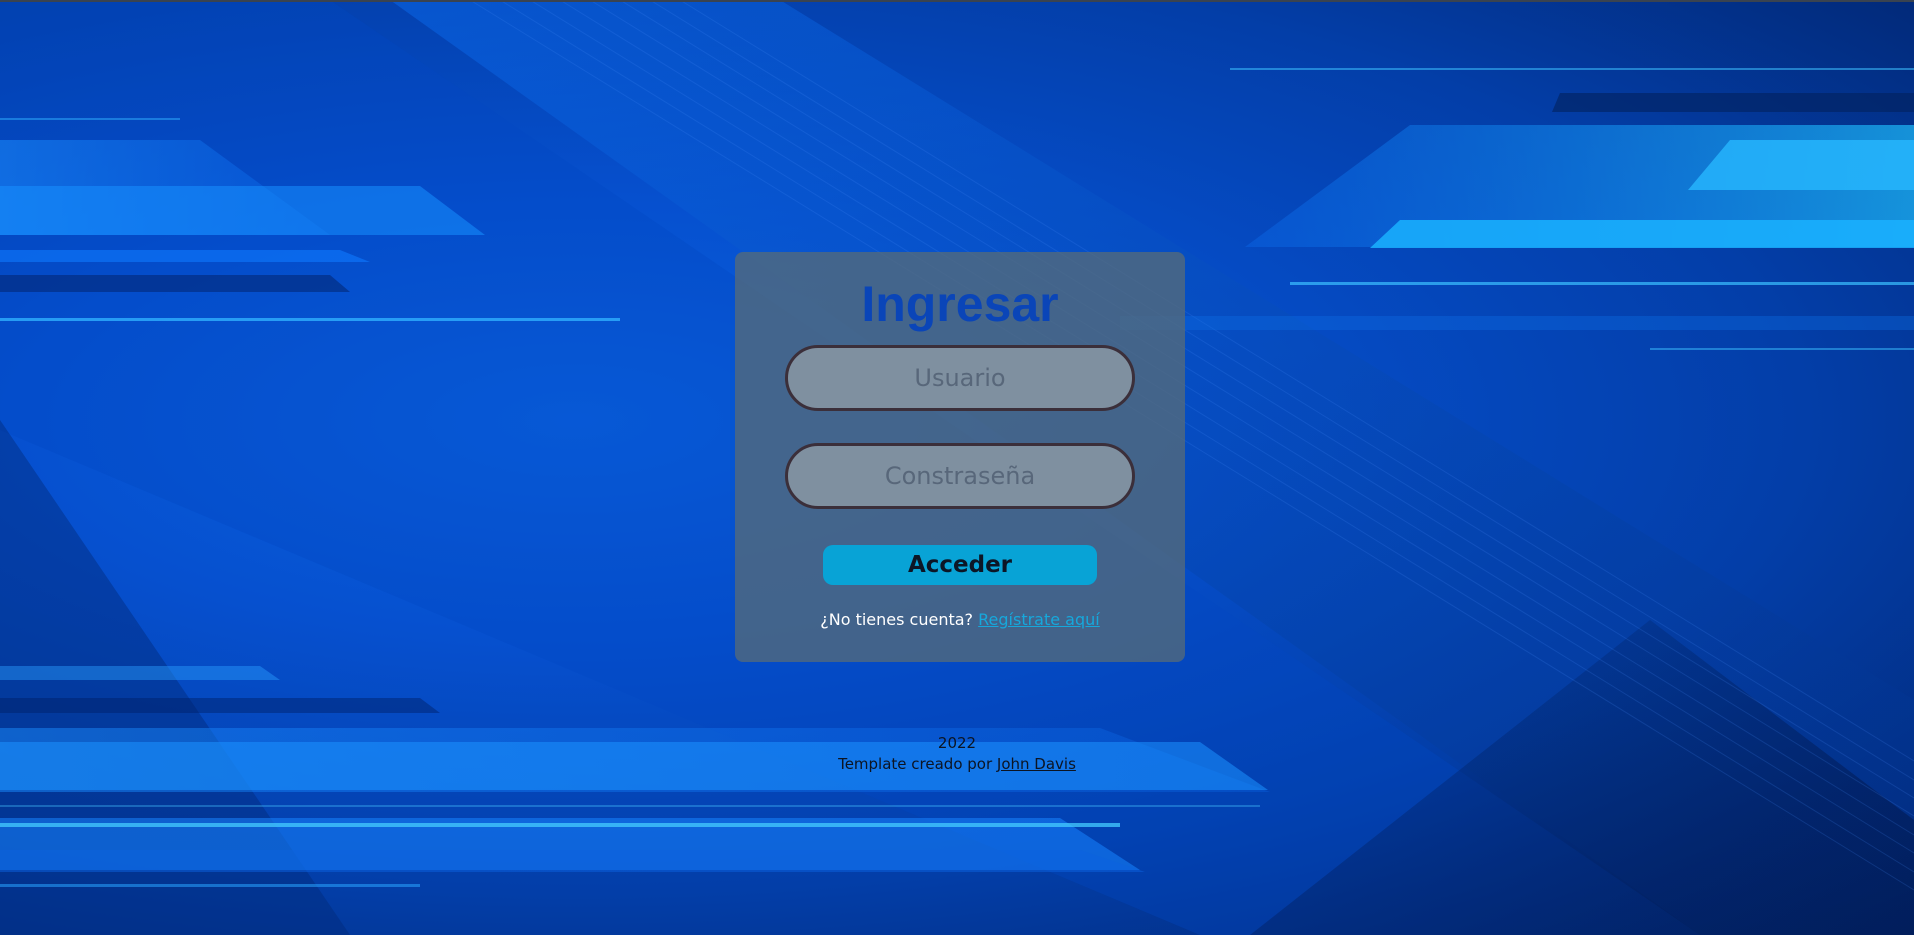 The width and height of the screenshot is (1914, 935). What do you see at coordinates (960, 304) in the screenshot?
I see `login-title: Ingresar` at bounding box center [960, 304].